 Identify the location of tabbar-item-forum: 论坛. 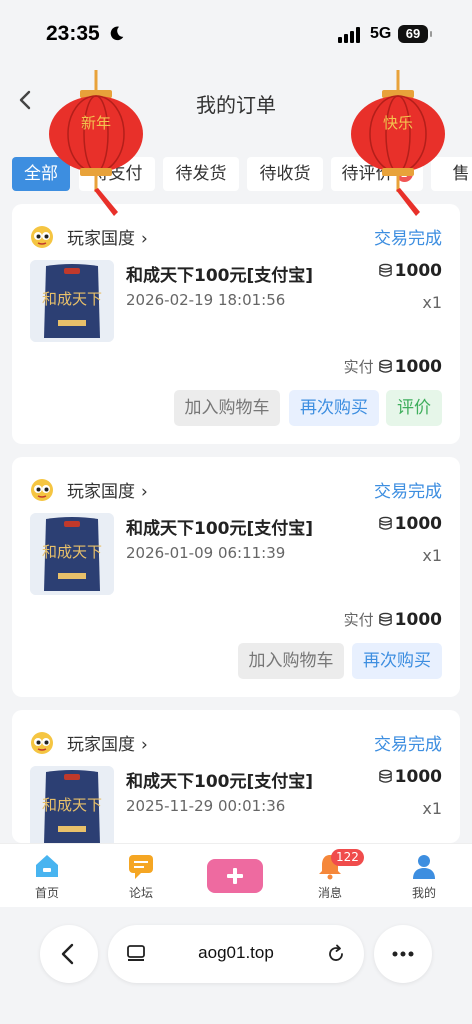
(141, 876).